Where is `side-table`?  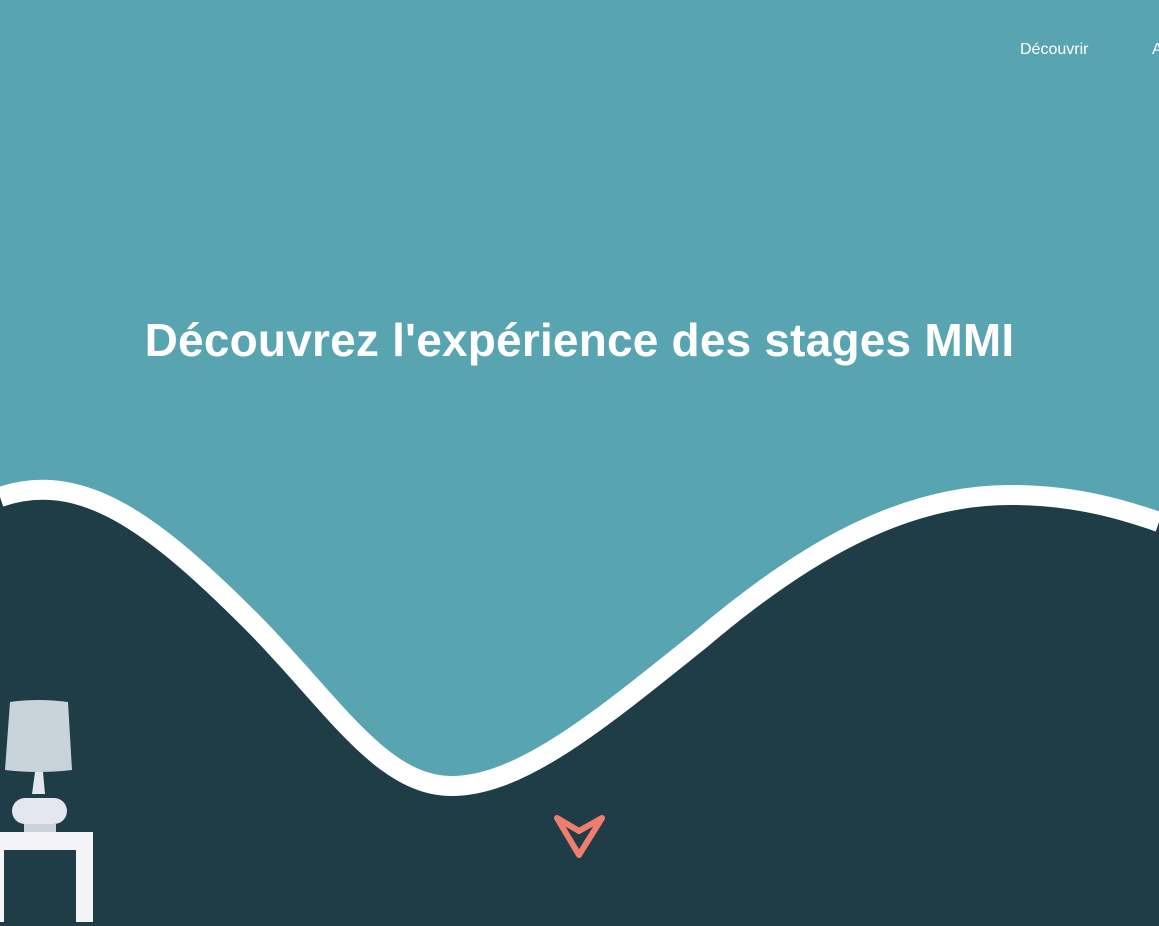
side-table is located at coordinates (46, 877).